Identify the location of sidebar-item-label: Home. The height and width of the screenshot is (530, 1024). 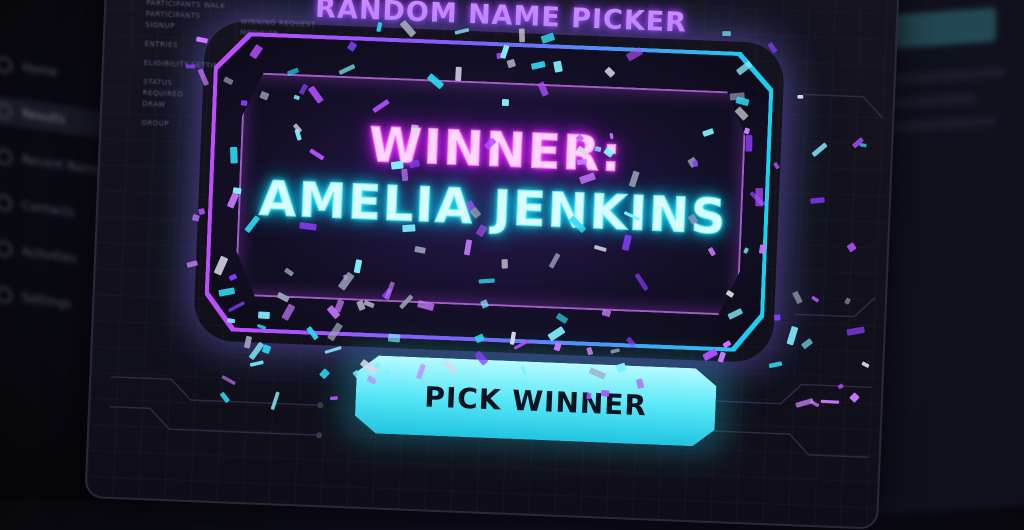
(40, 70).